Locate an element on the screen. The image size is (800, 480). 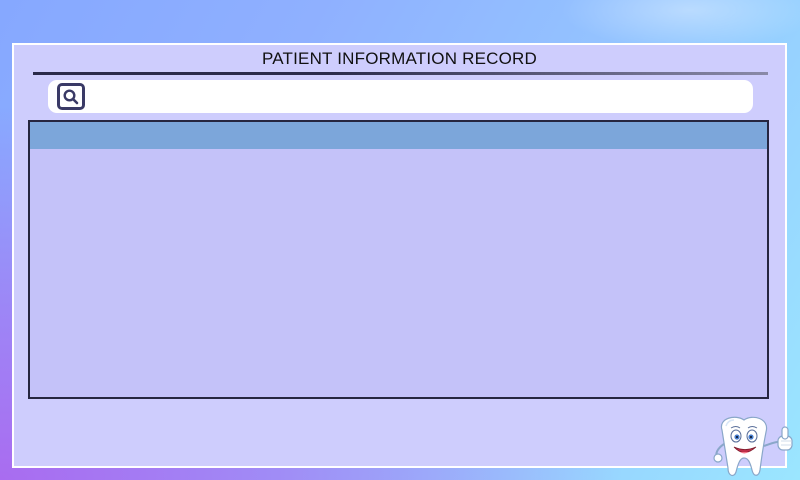
page-title: PATIENT INFORMATION RECORD is located at coordinates (399, 58).